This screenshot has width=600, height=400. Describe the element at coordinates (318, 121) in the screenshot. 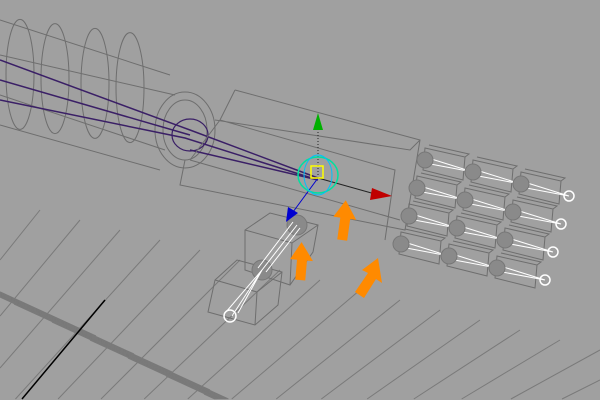

I see `y-axis-handle-icon` at that location.